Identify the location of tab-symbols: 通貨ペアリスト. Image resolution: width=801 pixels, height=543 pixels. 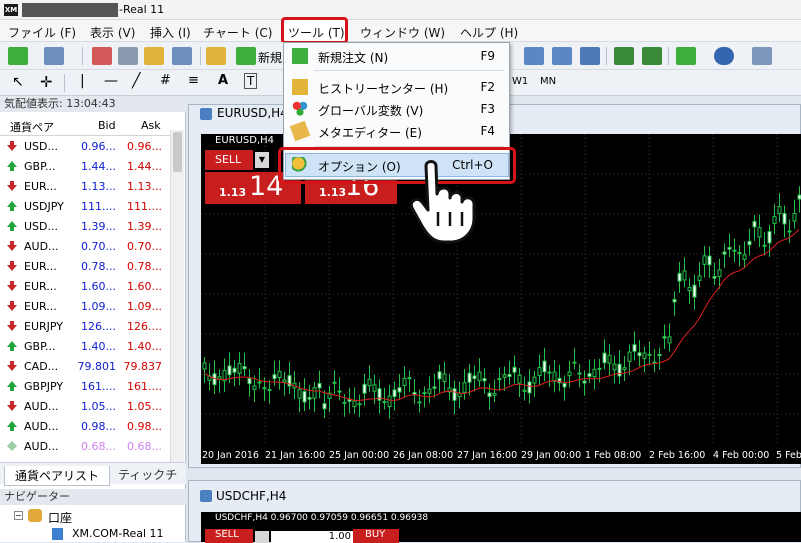
(57, 476).